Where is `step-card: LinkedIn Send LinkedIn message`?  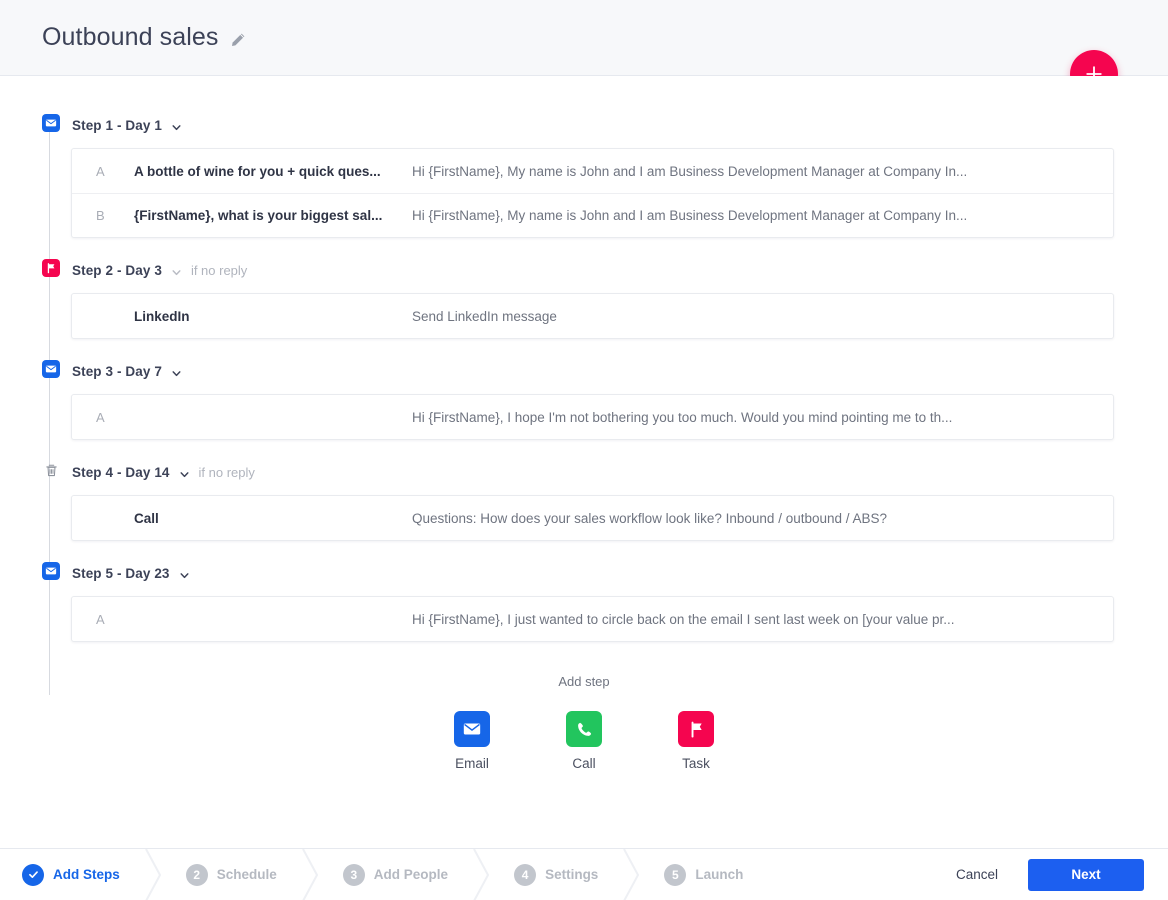 step-card: LinkedIn Send LinkedIn message is located at coordinates (592, 316).